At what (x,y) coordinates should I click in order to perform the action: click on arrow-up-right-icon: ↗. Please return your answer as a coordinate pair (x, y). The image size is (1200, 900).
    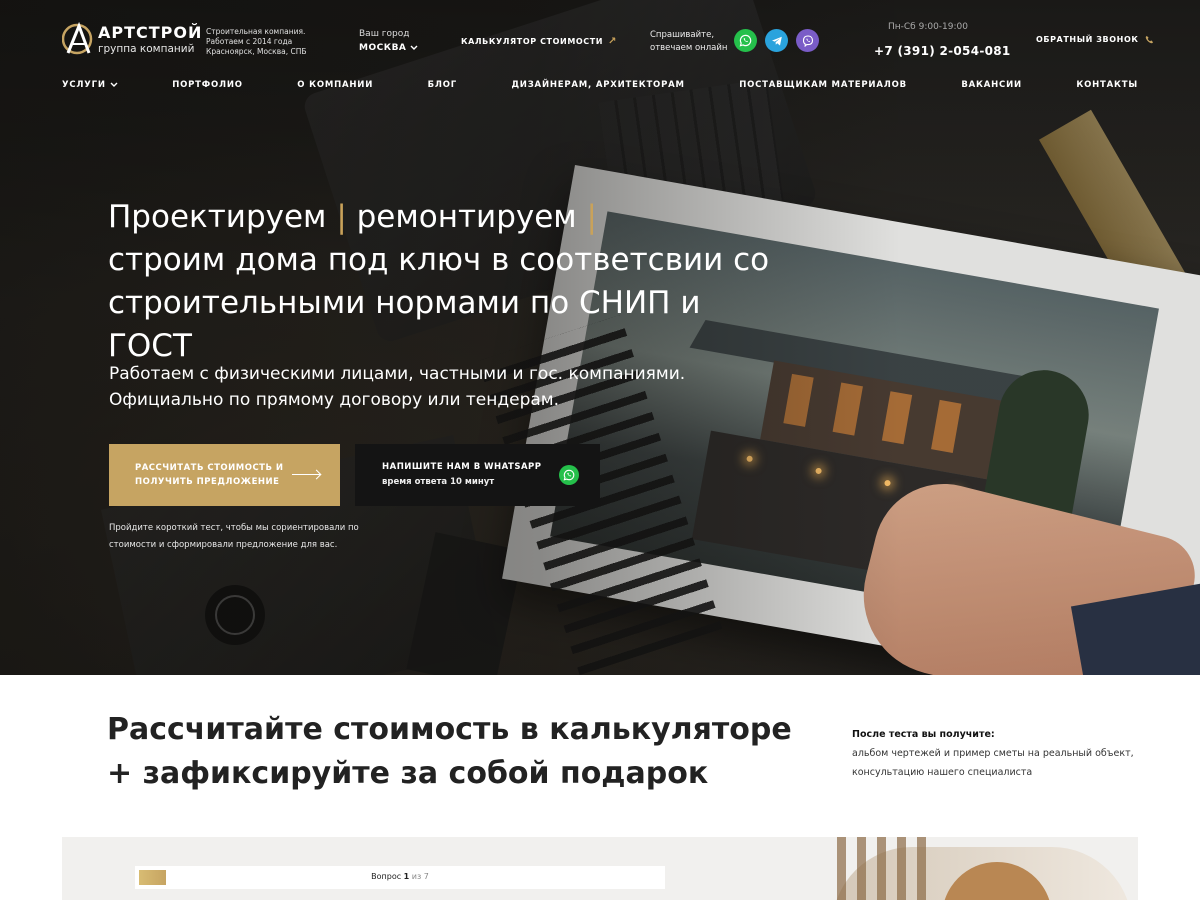
    Looking at the image, I should click on (613, 41).